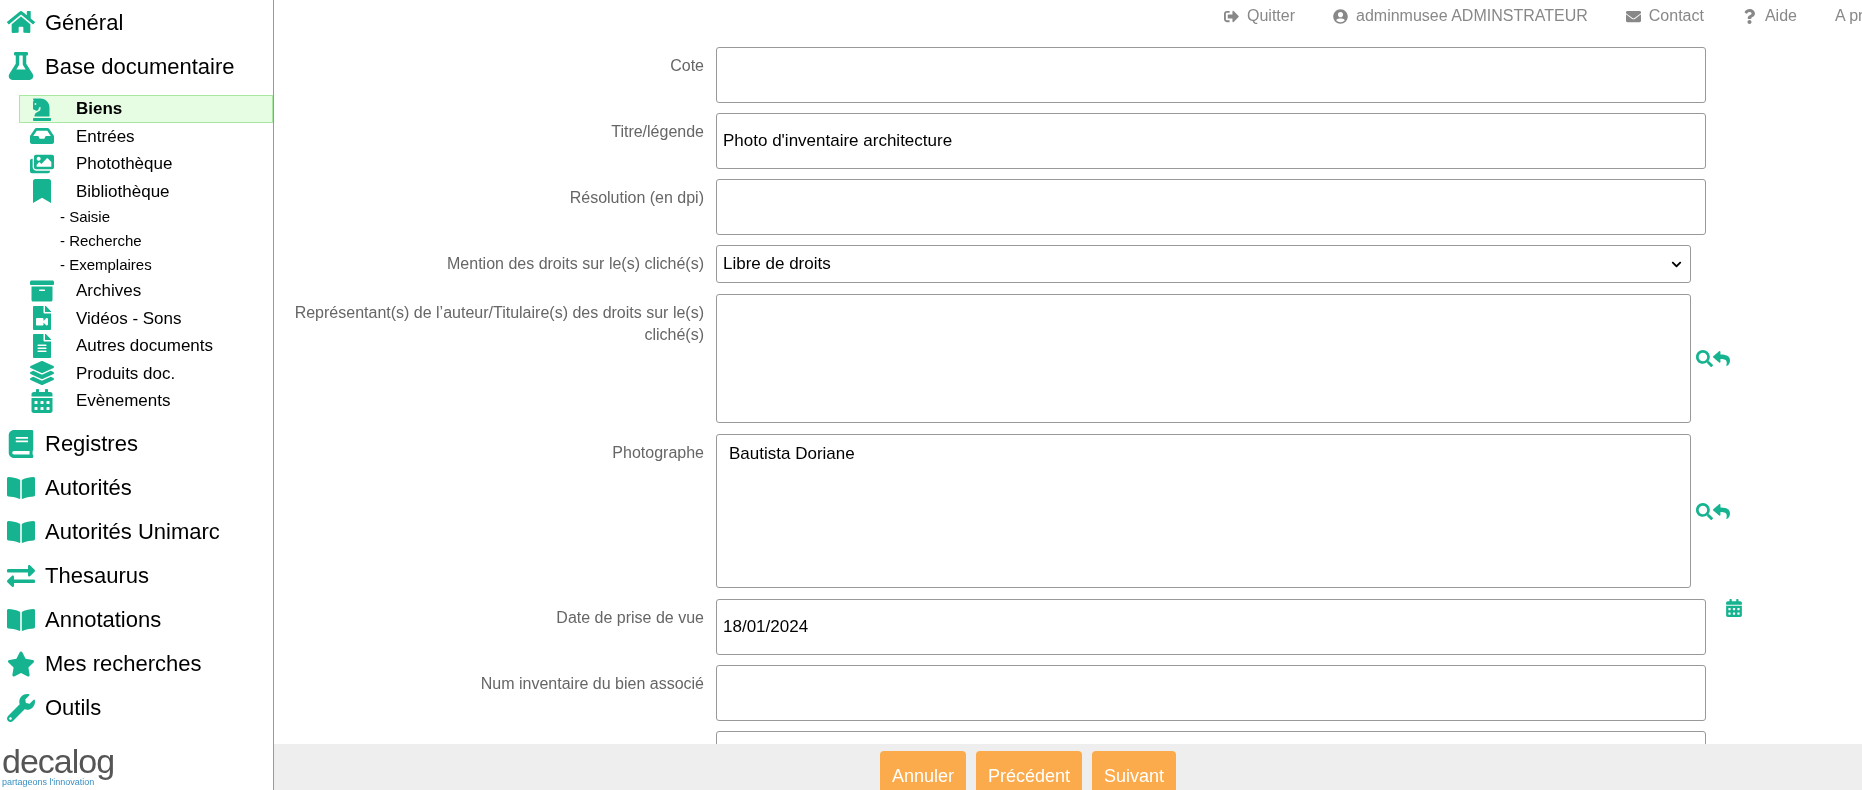  What do you see at coordinates (136, 443) in the screenshot?
I see `nav-item: Registres` at bounding box center [136, 443].